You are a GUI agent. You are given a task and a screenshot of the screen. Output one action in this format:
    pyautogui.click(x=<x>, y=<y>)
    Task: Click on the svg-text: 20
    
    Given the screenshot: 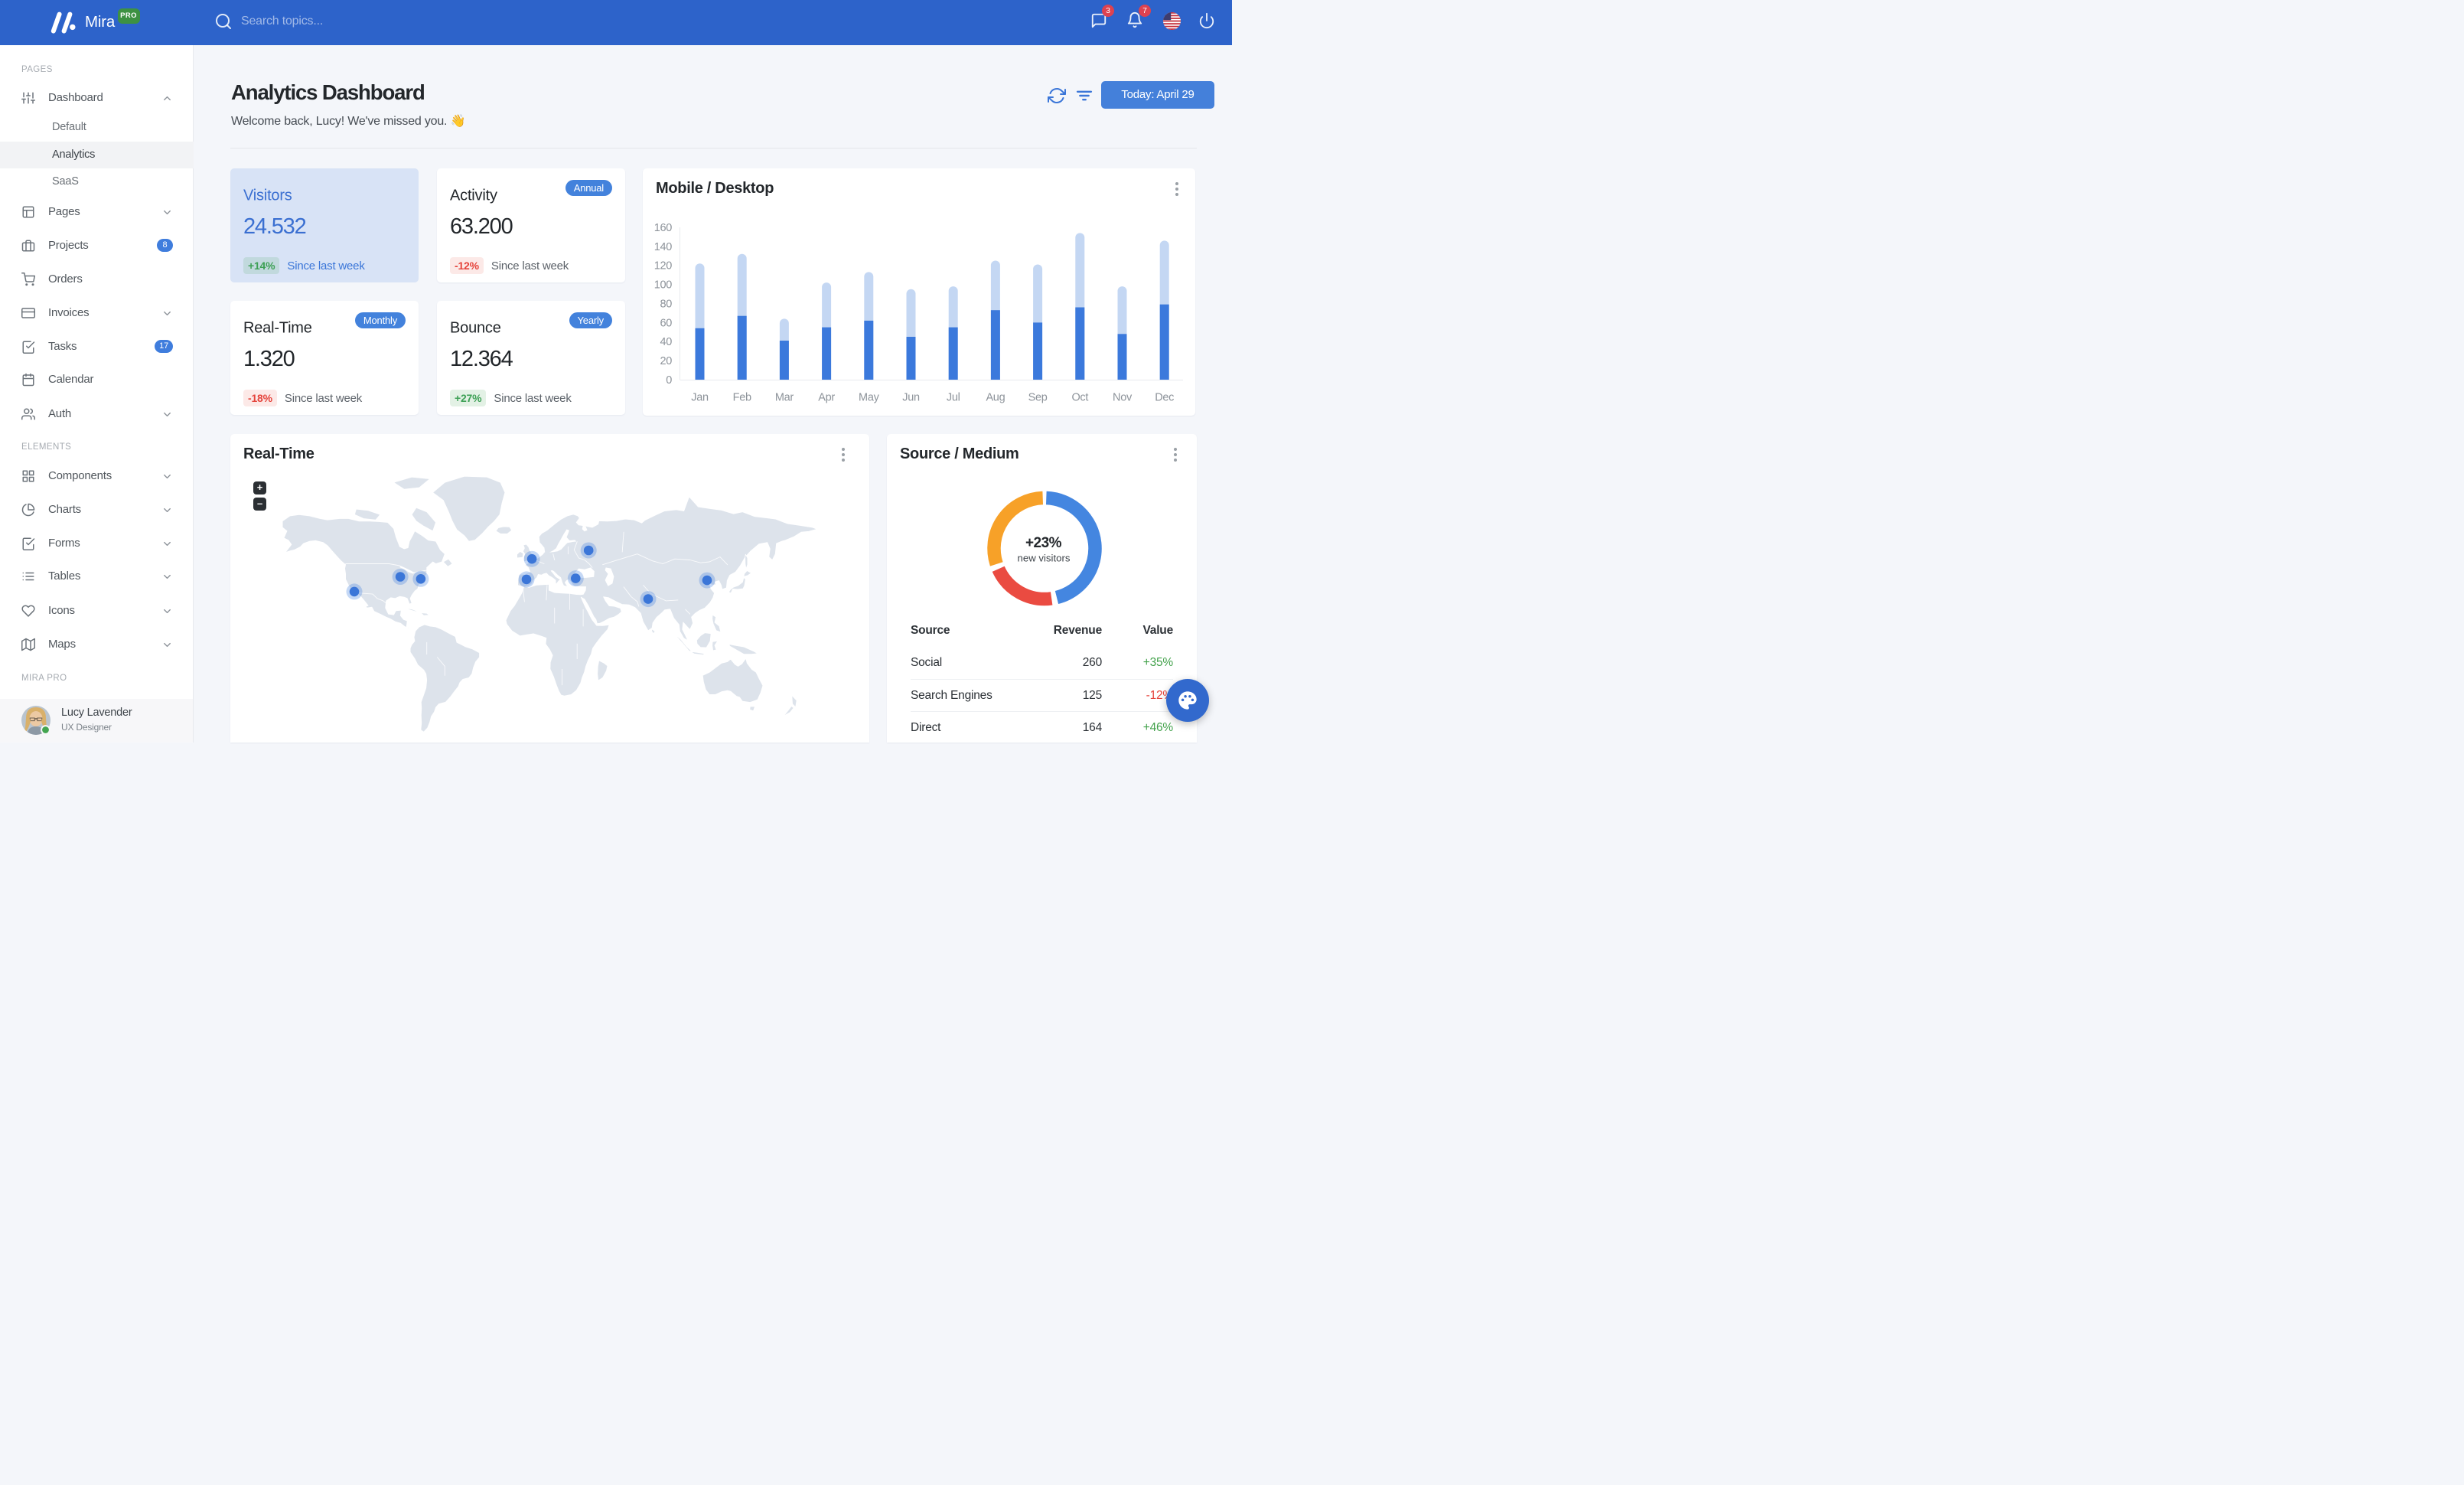 What is the action you would take?
    pyautogui.click(x=666, y=361)
    